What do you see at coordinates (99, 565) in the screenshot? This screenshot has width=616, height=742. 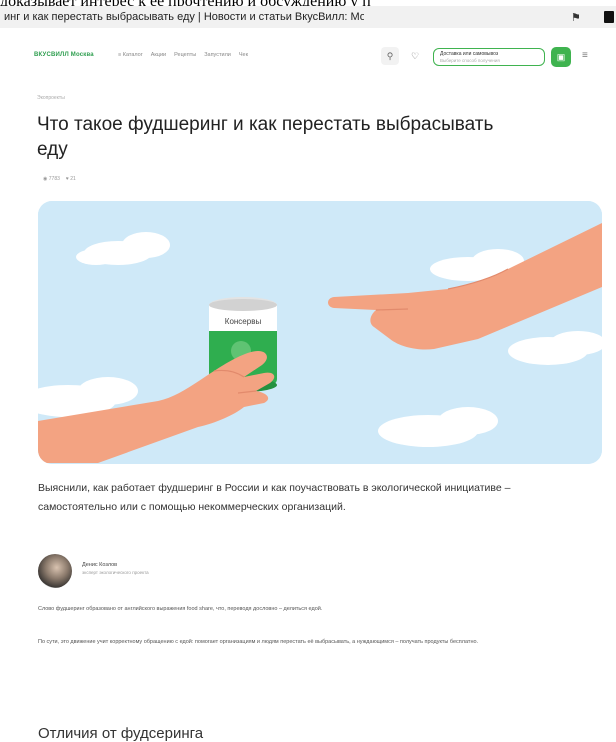 I see `author-name: Денис Козлов` at bounding box center [99, 565].